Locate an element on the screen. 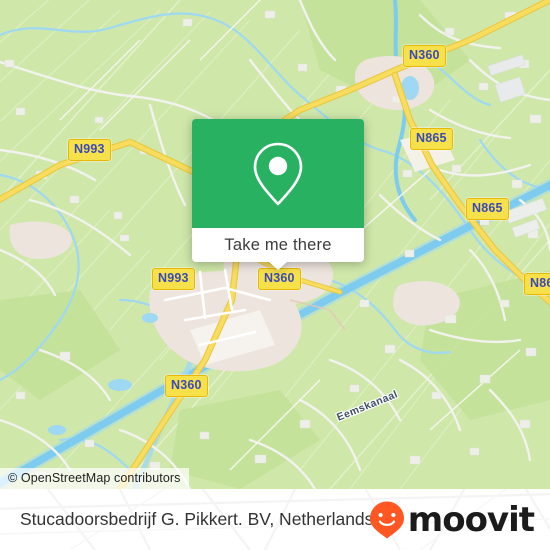 Image resolution: width=550 pixels, height=550 pixels. moovit-logo: moovit is located at coordinates (451, 519).